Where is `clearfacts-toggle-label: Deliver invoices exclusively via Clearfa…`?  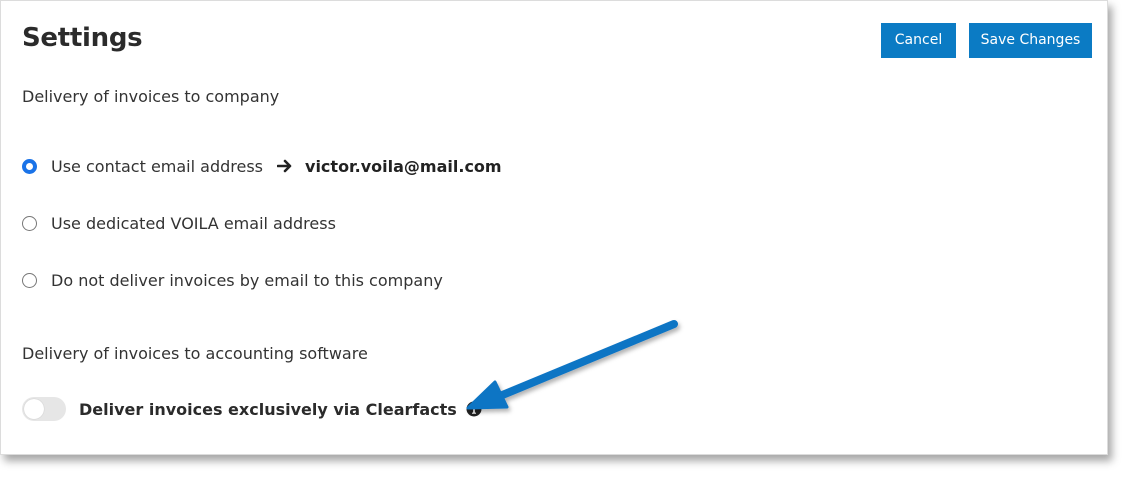
clearfacts-toggle-label: Deliver invoices exclusively via Clearfa… is located at coordinates (268, 409).